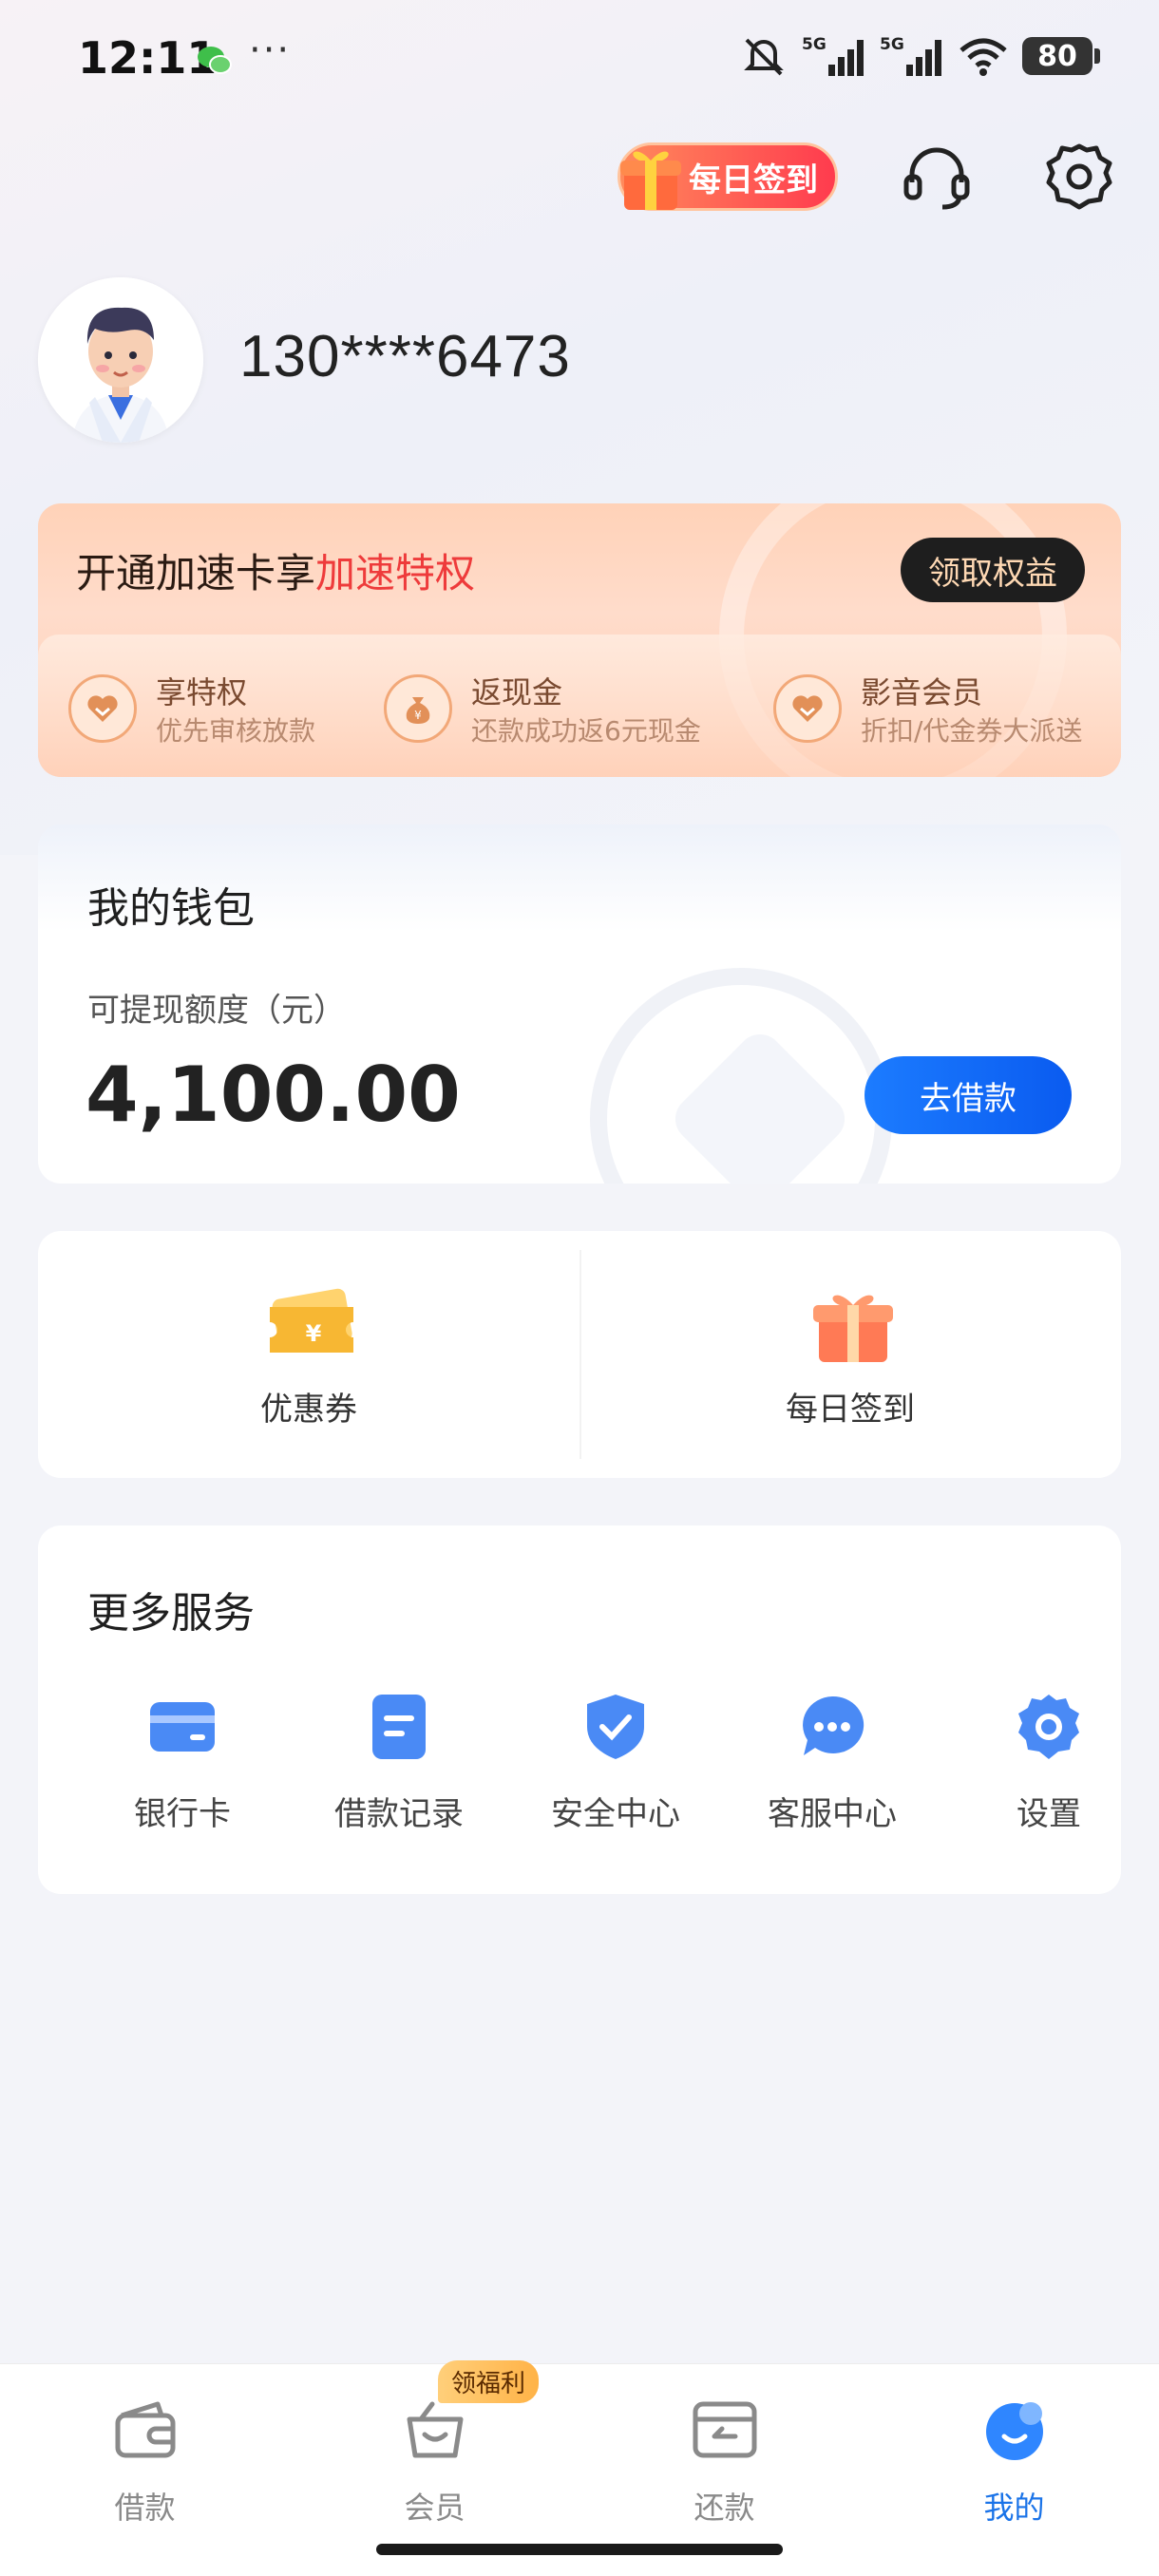 This screenshot has height=2576, width=1159. I want to click on quick-label: 优惠券, so click(308, 1410).